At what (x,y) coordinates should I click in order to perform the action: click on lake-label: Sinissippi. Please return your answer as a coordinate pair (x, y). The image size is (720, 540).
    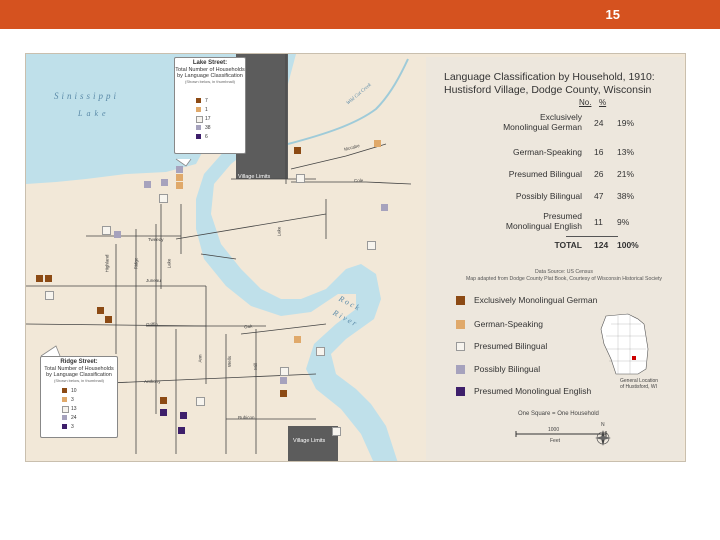
    Looking at the image, I should click on (87, 96).